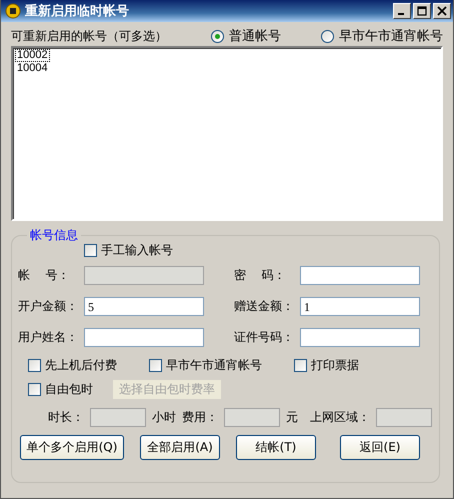 This screenshot has height=499, width=454. I want to click on unit-label: 小时, so click(164, 417).